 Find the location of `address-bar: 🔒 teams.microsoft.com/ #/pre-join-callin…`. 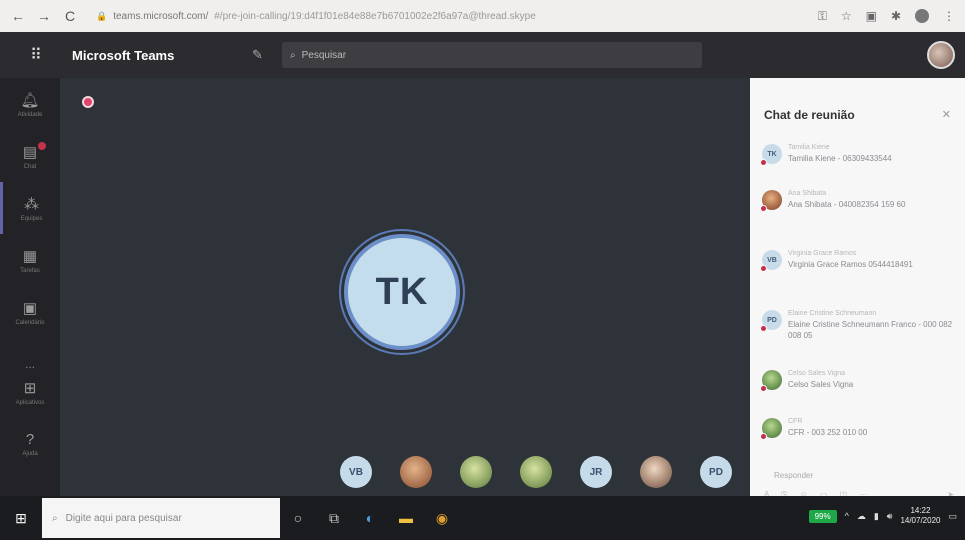

address-bar: 🔒 teams.microsoft.com/ #/pre-join-callin… is located at coordinates (448, 16).